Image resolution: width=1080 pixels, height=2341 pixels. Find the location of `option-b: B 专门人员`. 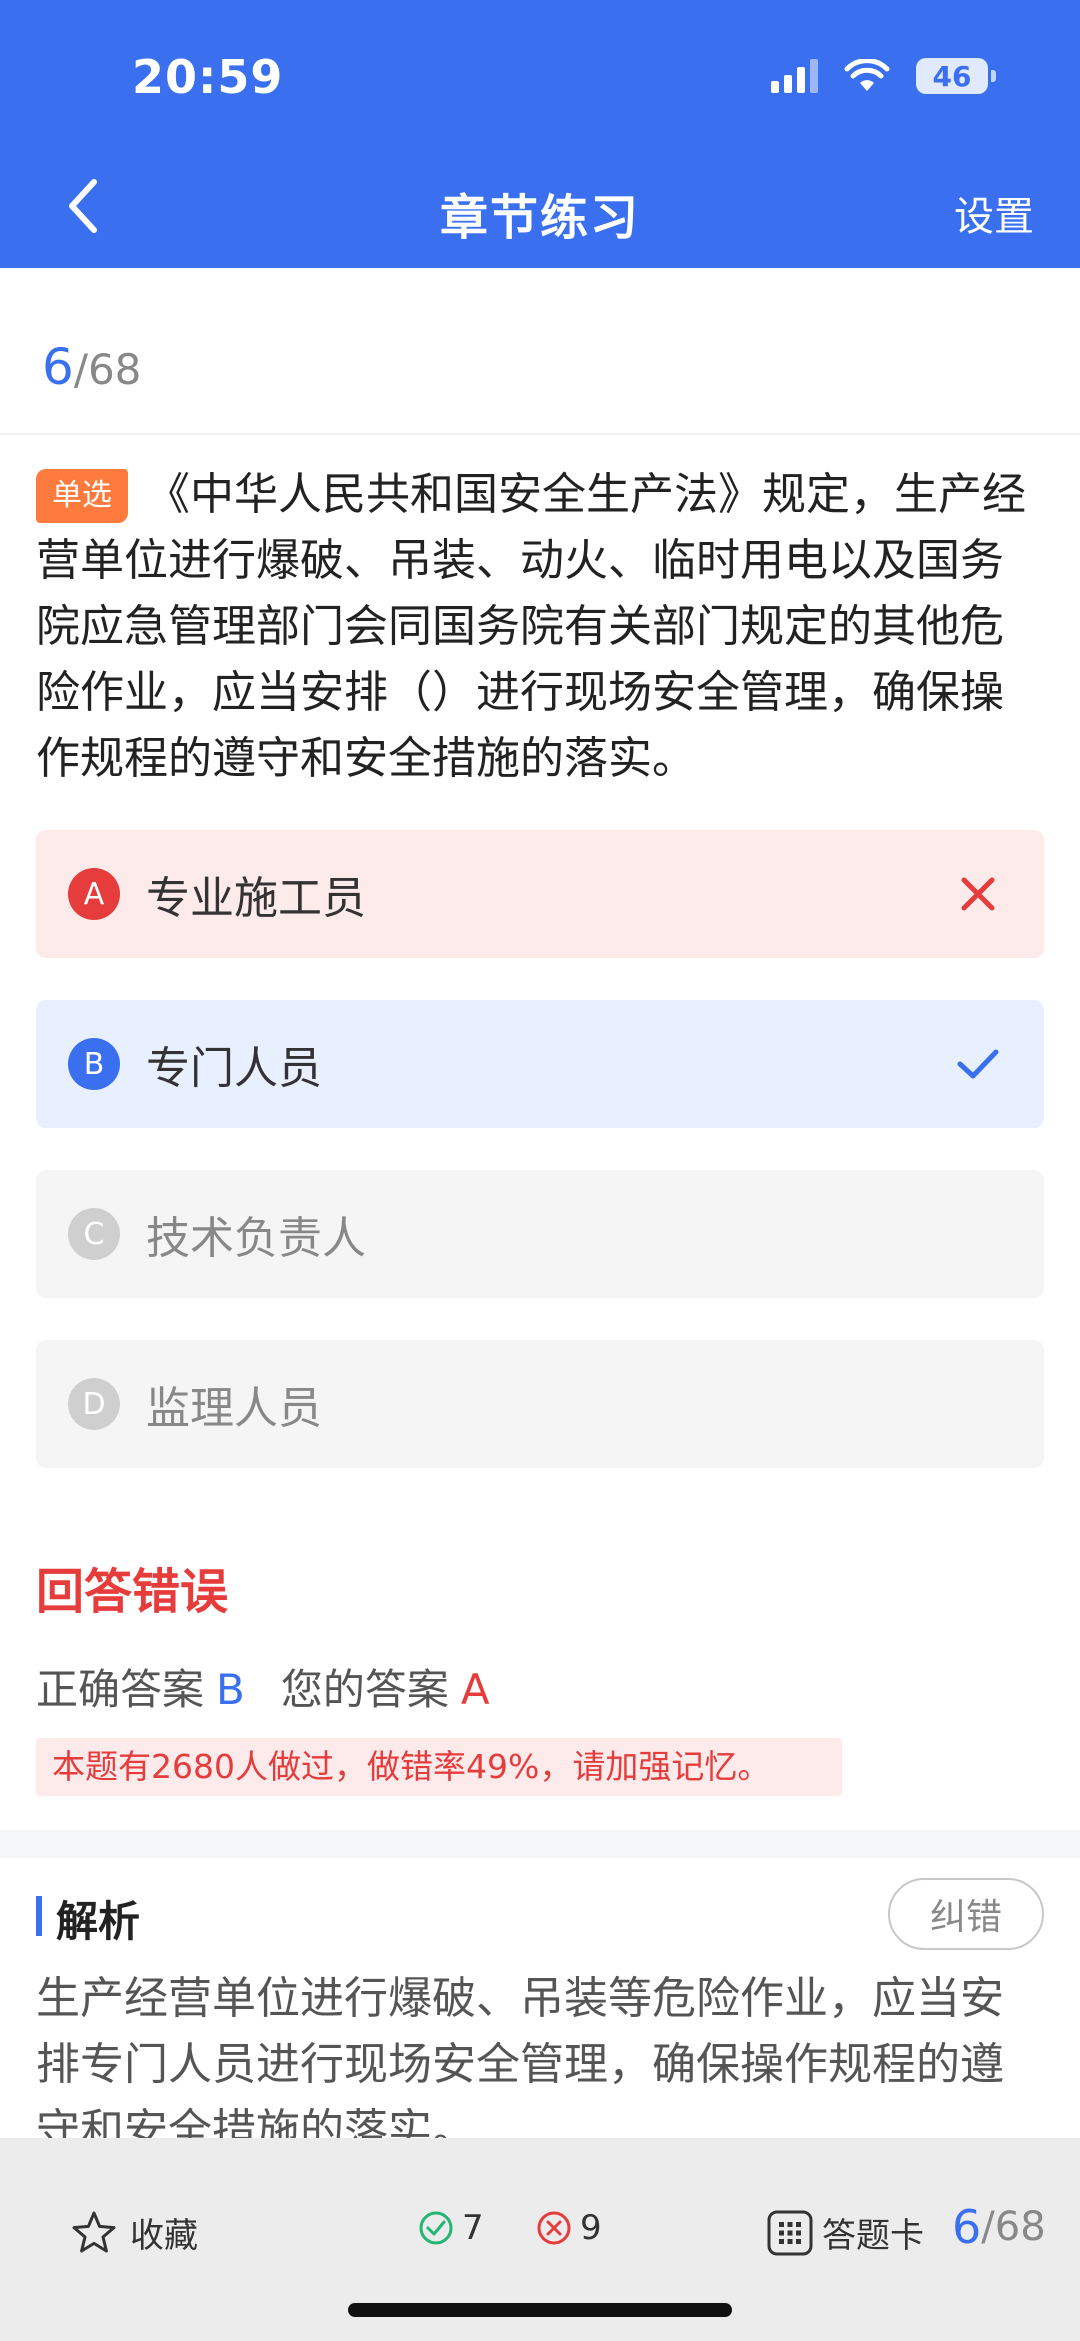

option-b: B 专门人员 is located at coordinates (540, 1064).